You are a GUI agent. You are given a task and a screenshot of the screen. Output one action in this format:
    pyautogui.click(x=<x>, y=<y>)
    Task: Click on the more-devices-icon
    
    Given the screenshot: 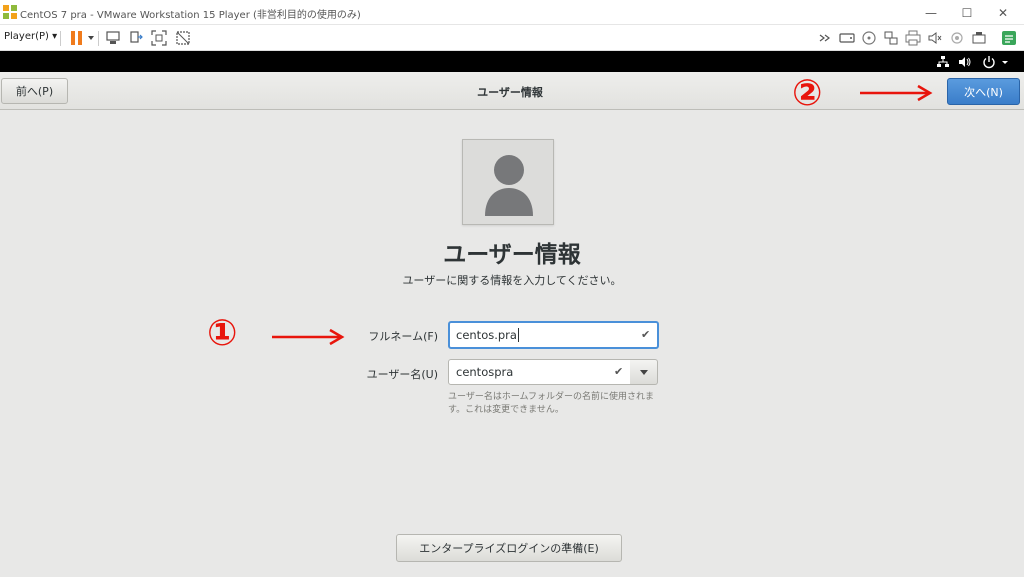 What is the action you would take?
    pyautogui.click(x=825, y=38)
    